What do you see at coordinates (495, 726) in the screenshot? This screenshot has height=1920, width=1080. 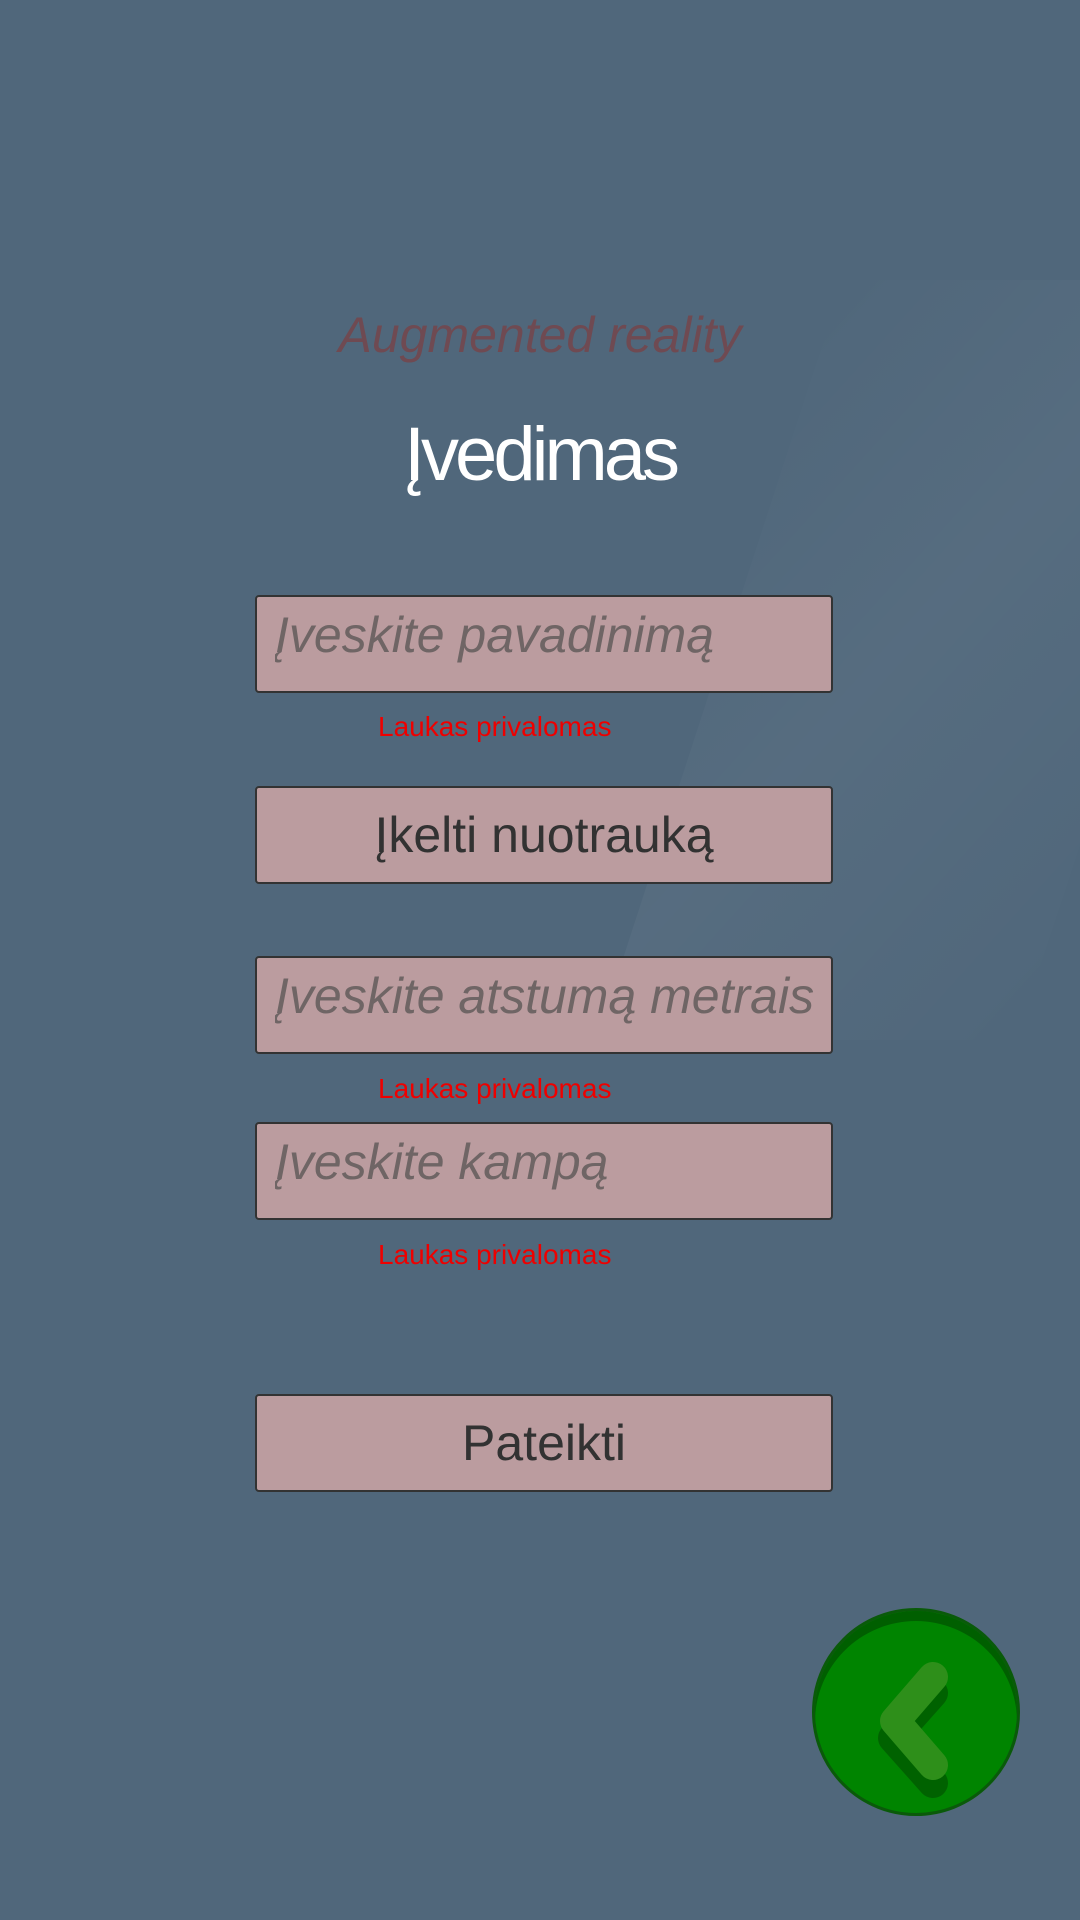 I see `name-error: Laukas privalomas` at bounding box center [495, 726].